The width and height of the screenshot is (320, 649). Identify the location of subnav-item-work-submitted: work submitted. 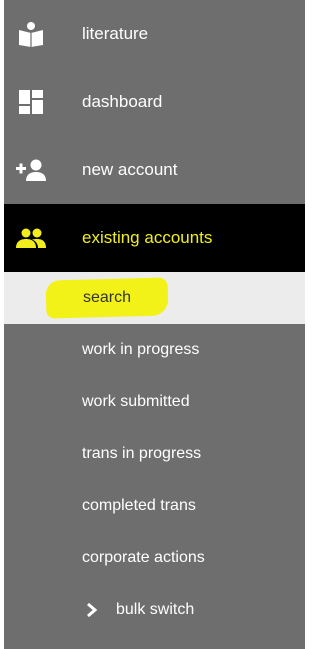
(154, 402).